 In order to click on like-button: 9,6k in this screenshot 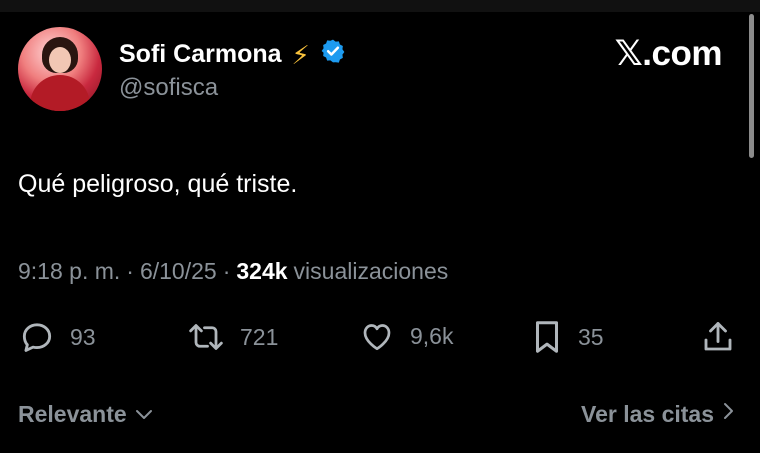, I will do `click(405, 336)`.